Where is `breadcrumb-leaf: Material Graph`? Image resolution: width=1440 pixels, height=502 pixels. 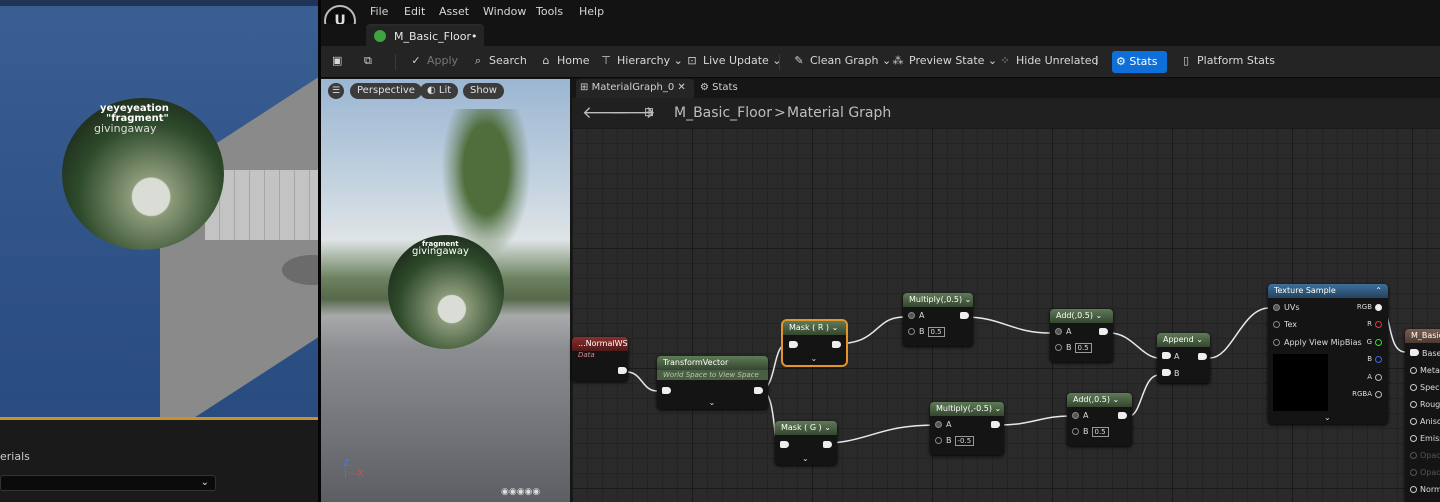 breadcrumb-leaf: Material Graph is located at coordinates (839, 113).